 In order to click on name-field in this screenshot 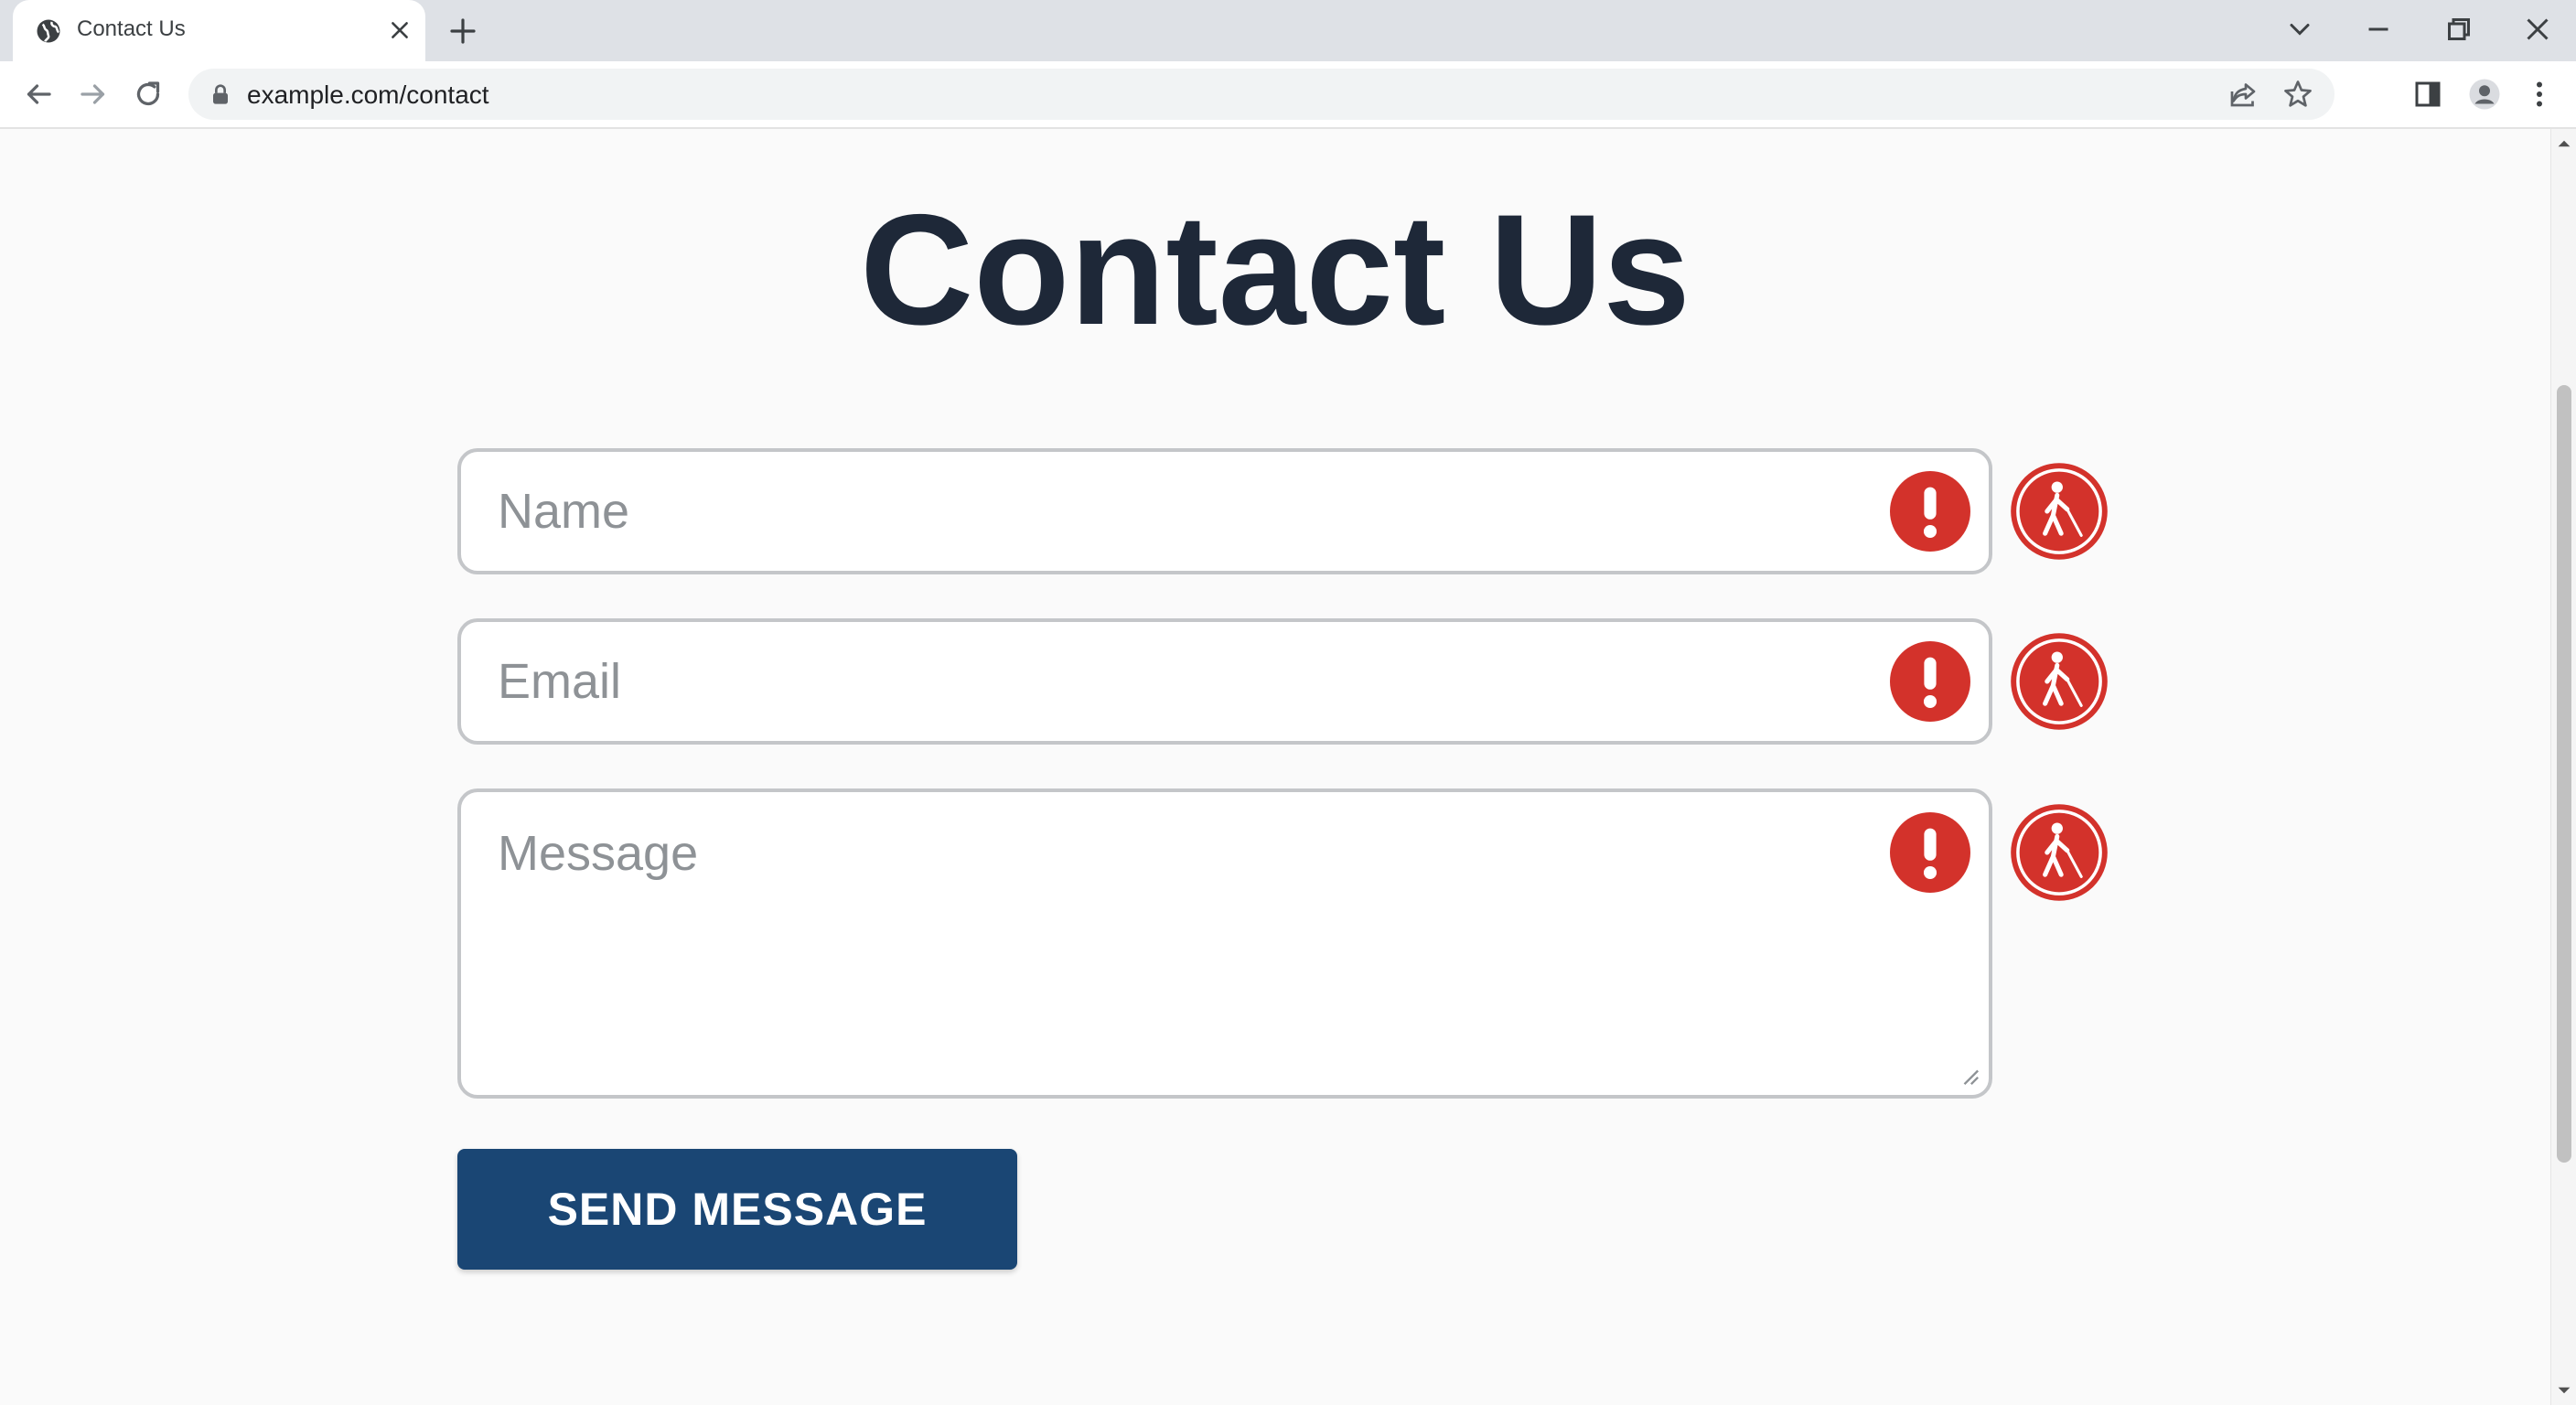, I will do `click(1224, 511)`.